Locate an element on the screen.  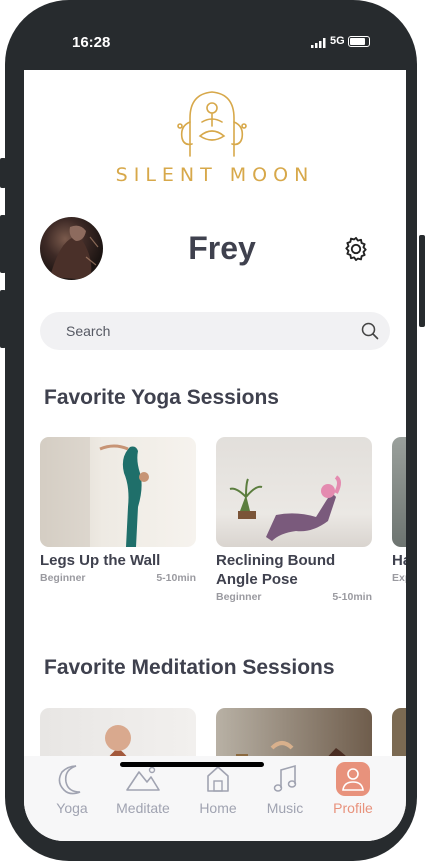
moon-icon is located at coordinates (69, 780).